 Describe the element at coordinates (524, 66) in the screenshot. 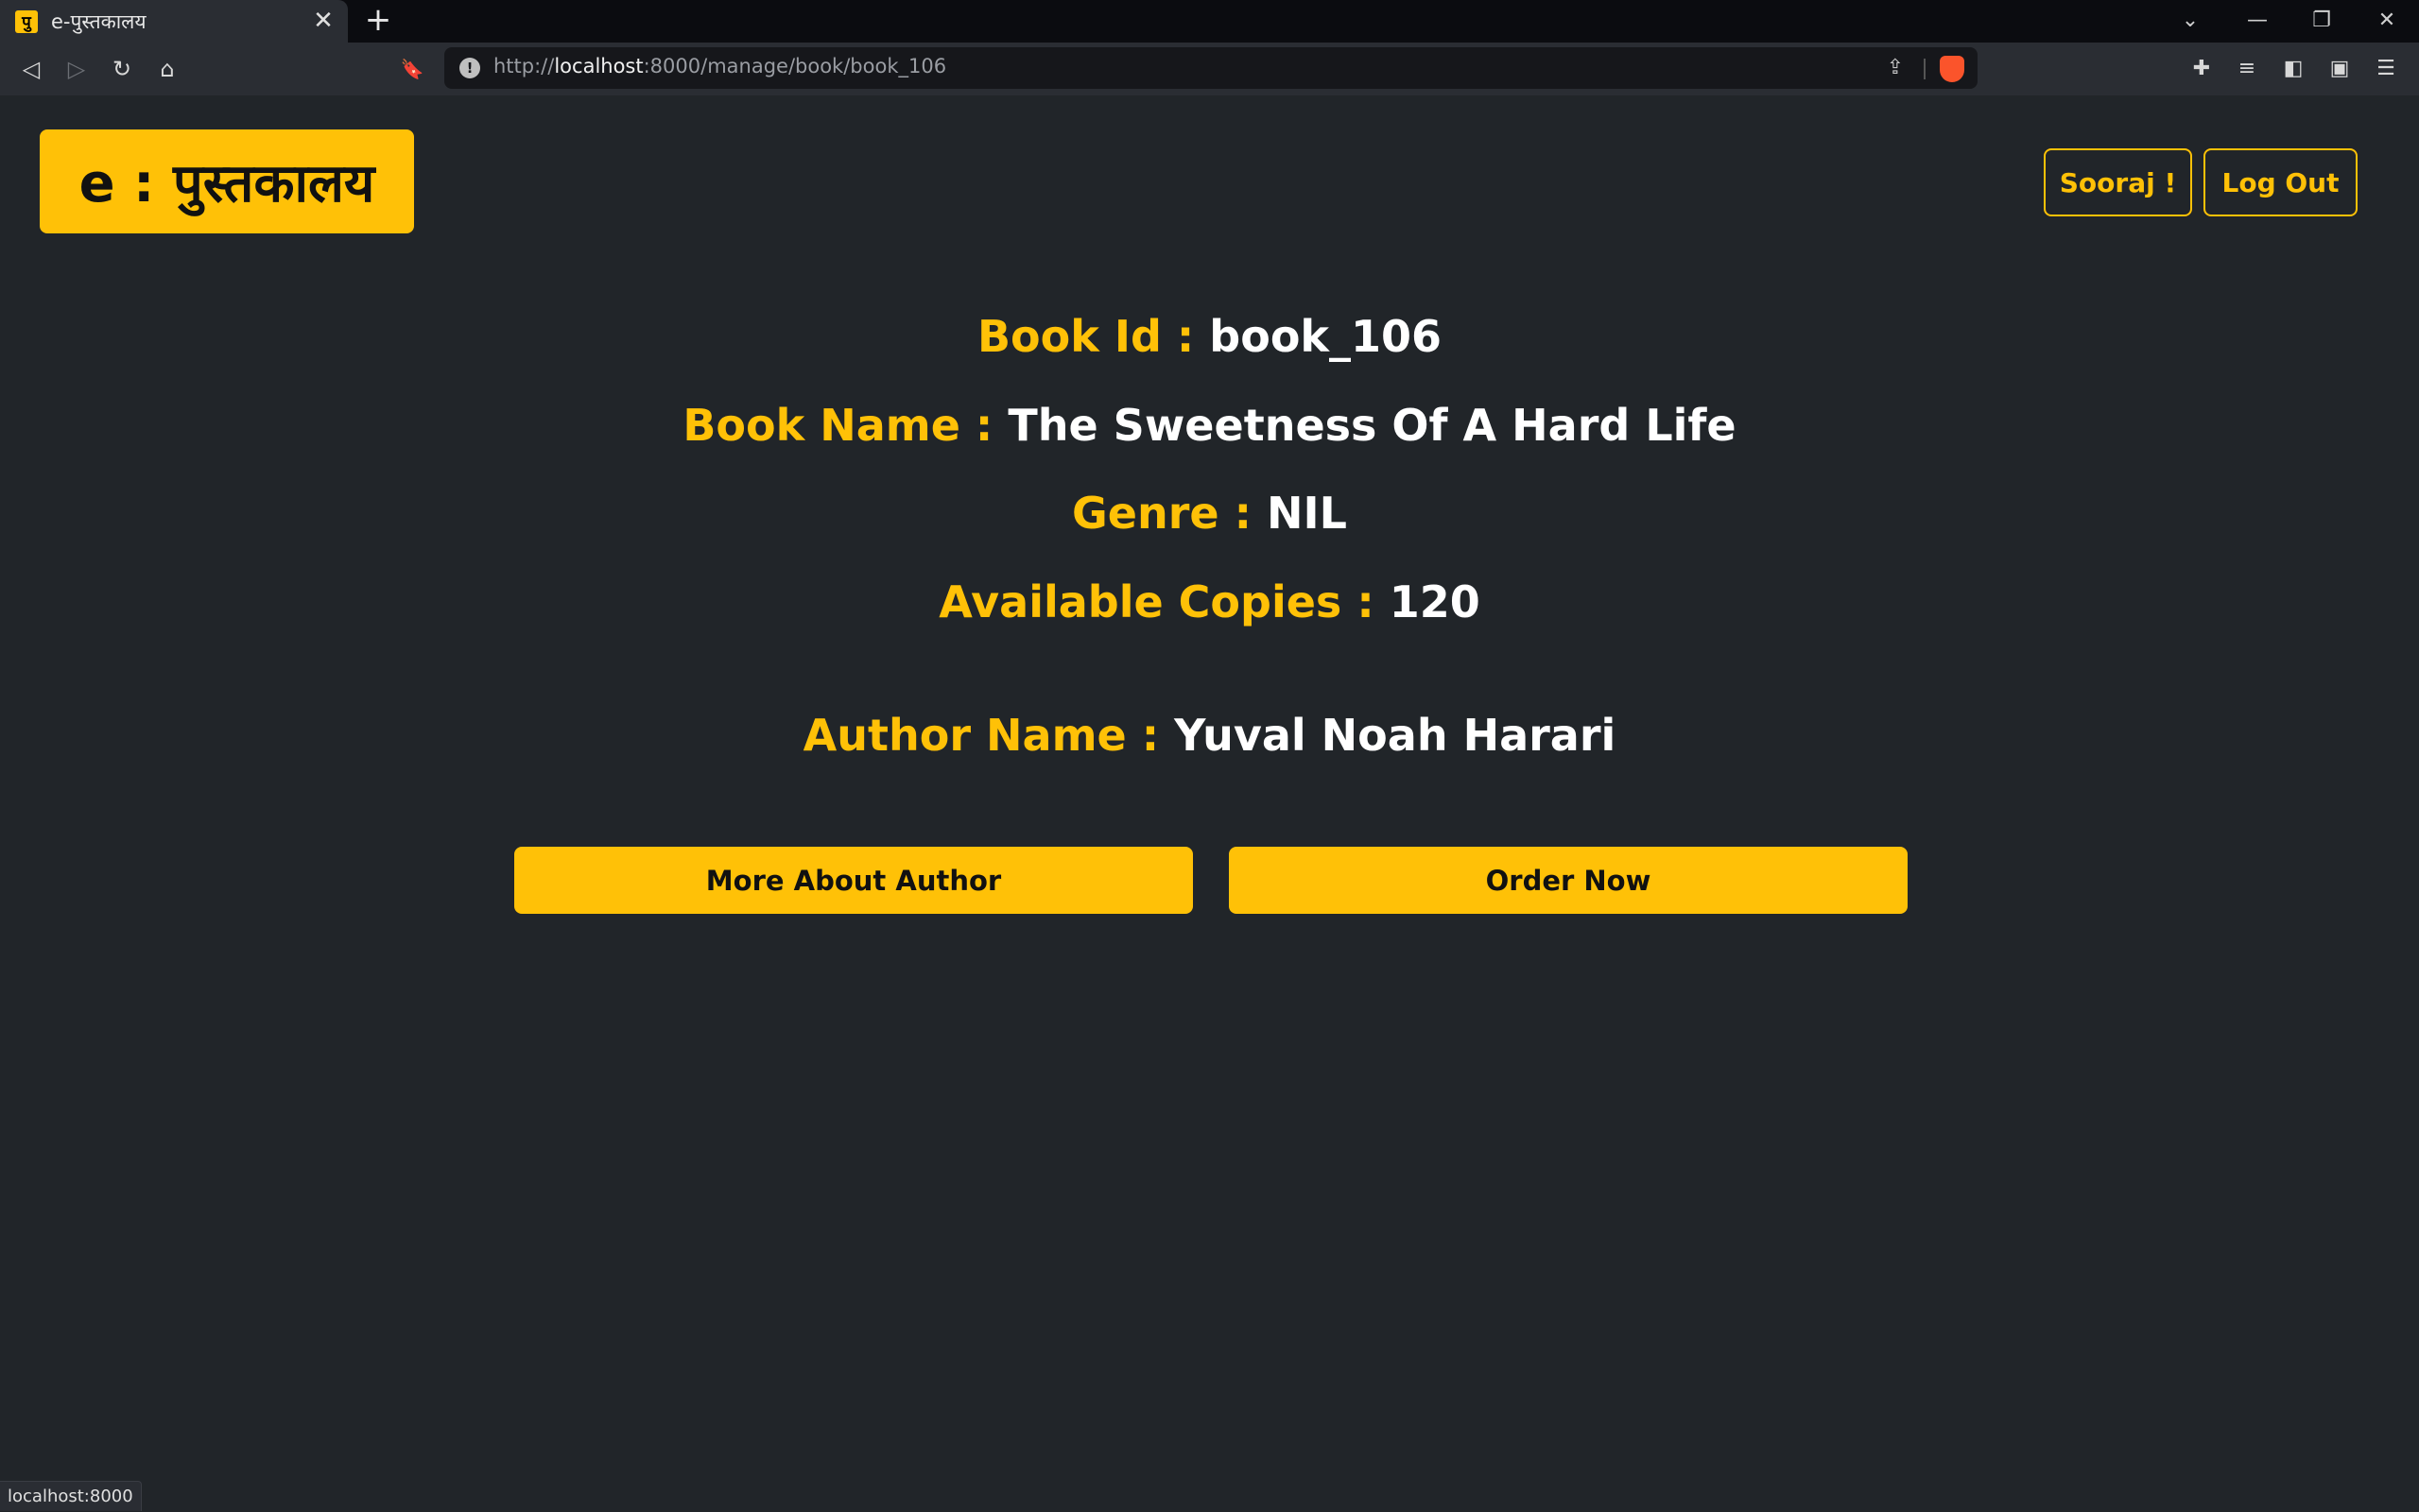

I see `url-scheme: http://` at that location.